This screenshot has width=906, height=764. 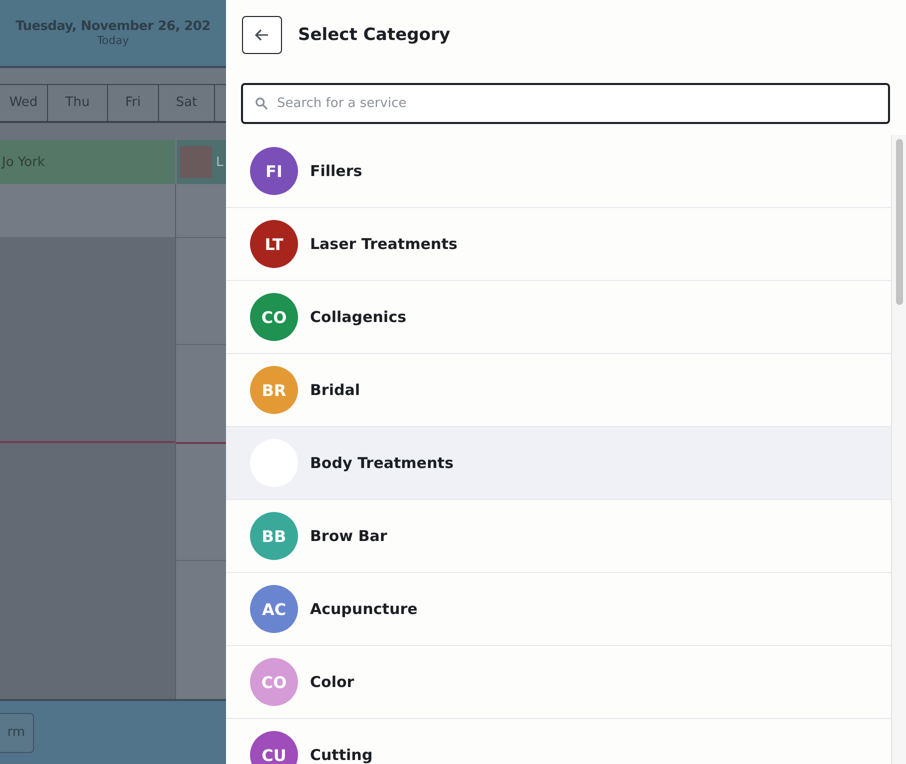 I want to click on date-subtitle: Today, so click(x=113, y=40).